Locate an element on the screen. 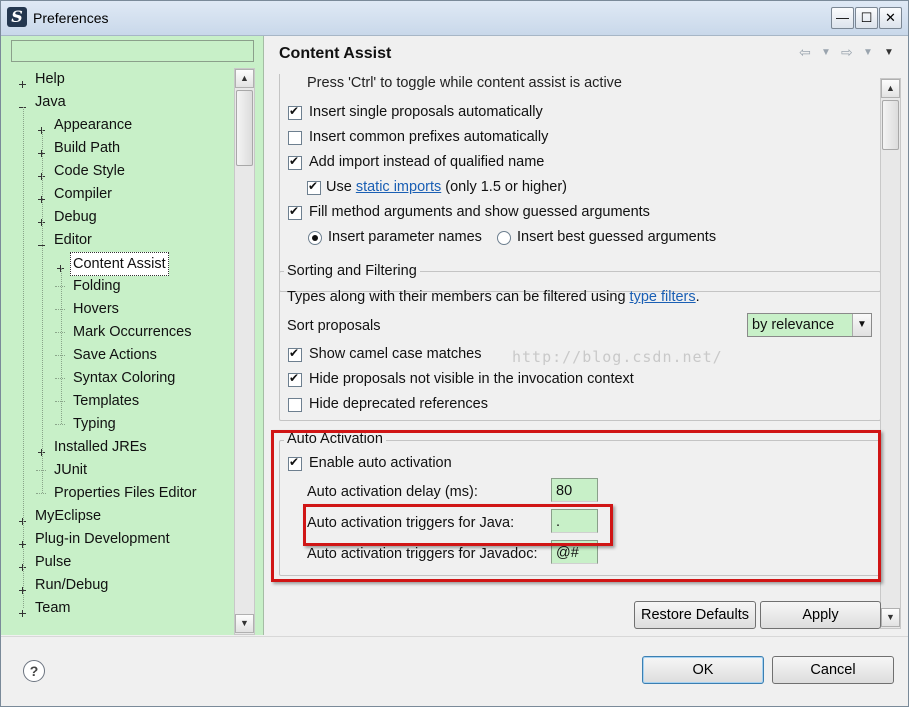  tree-item-appearance: Appearance is located at coordinates (117, 125).